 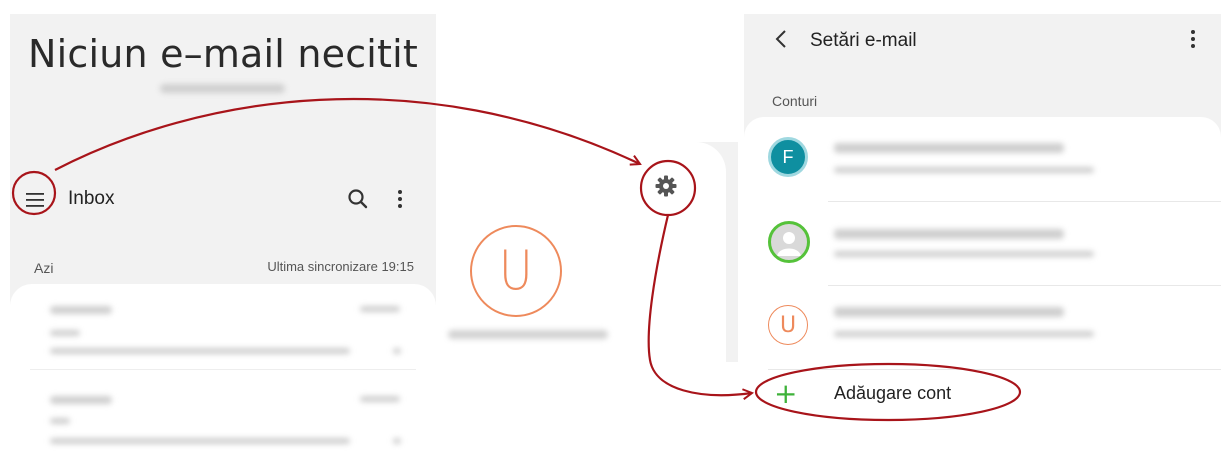 What do you see at coordinates (982, 398) in the screenshot?
I see `add-account-button: + Adăugare cont` at bounding box center [982, 398].